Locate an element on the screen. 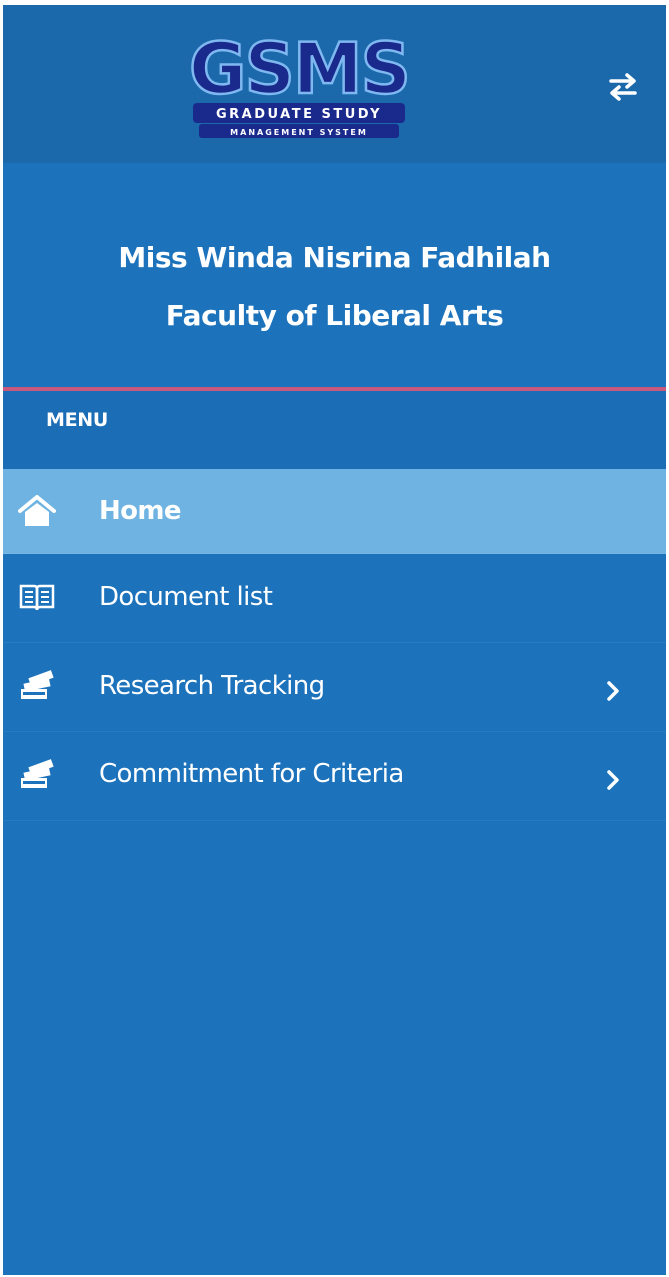 Image resolution: width=669 pixels, height=1277 pixels. menu-heading: MENU is located at coordinates (77, 420).